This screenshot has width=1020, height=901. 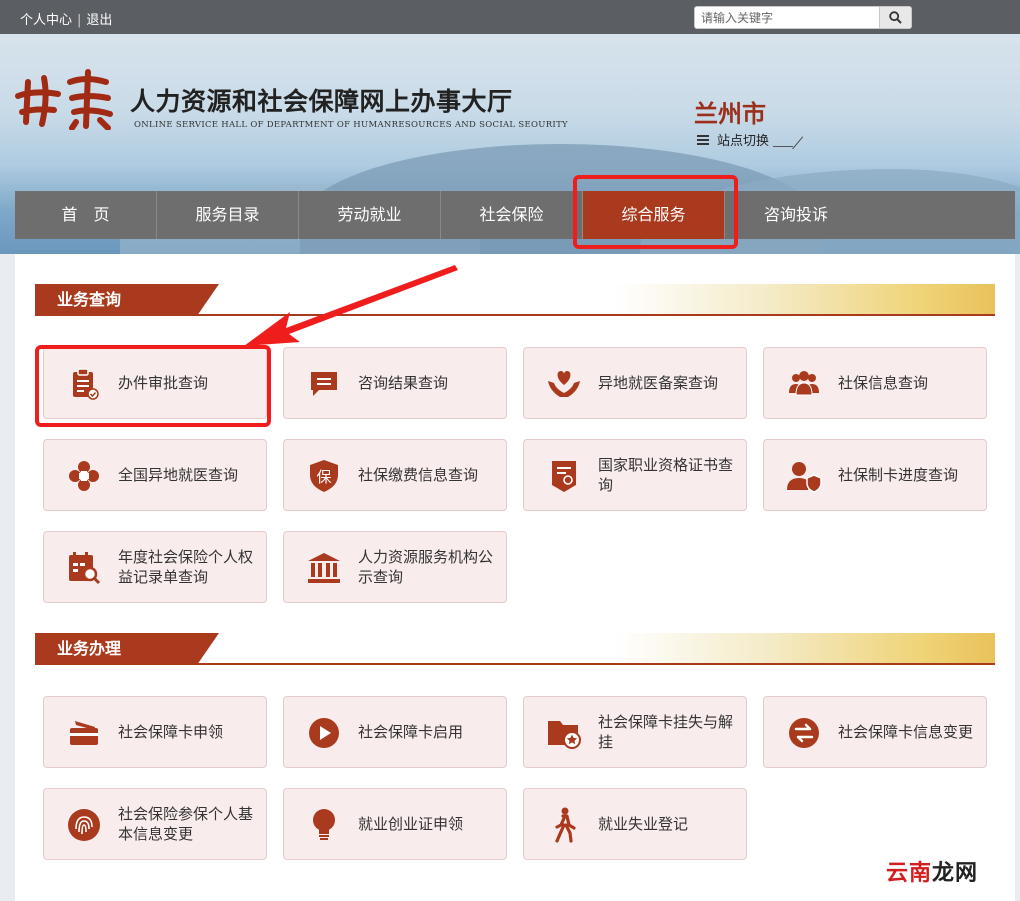 I want to click on card-card-progress-query: 社保制卡进度查询, so click(x=875, y=475).